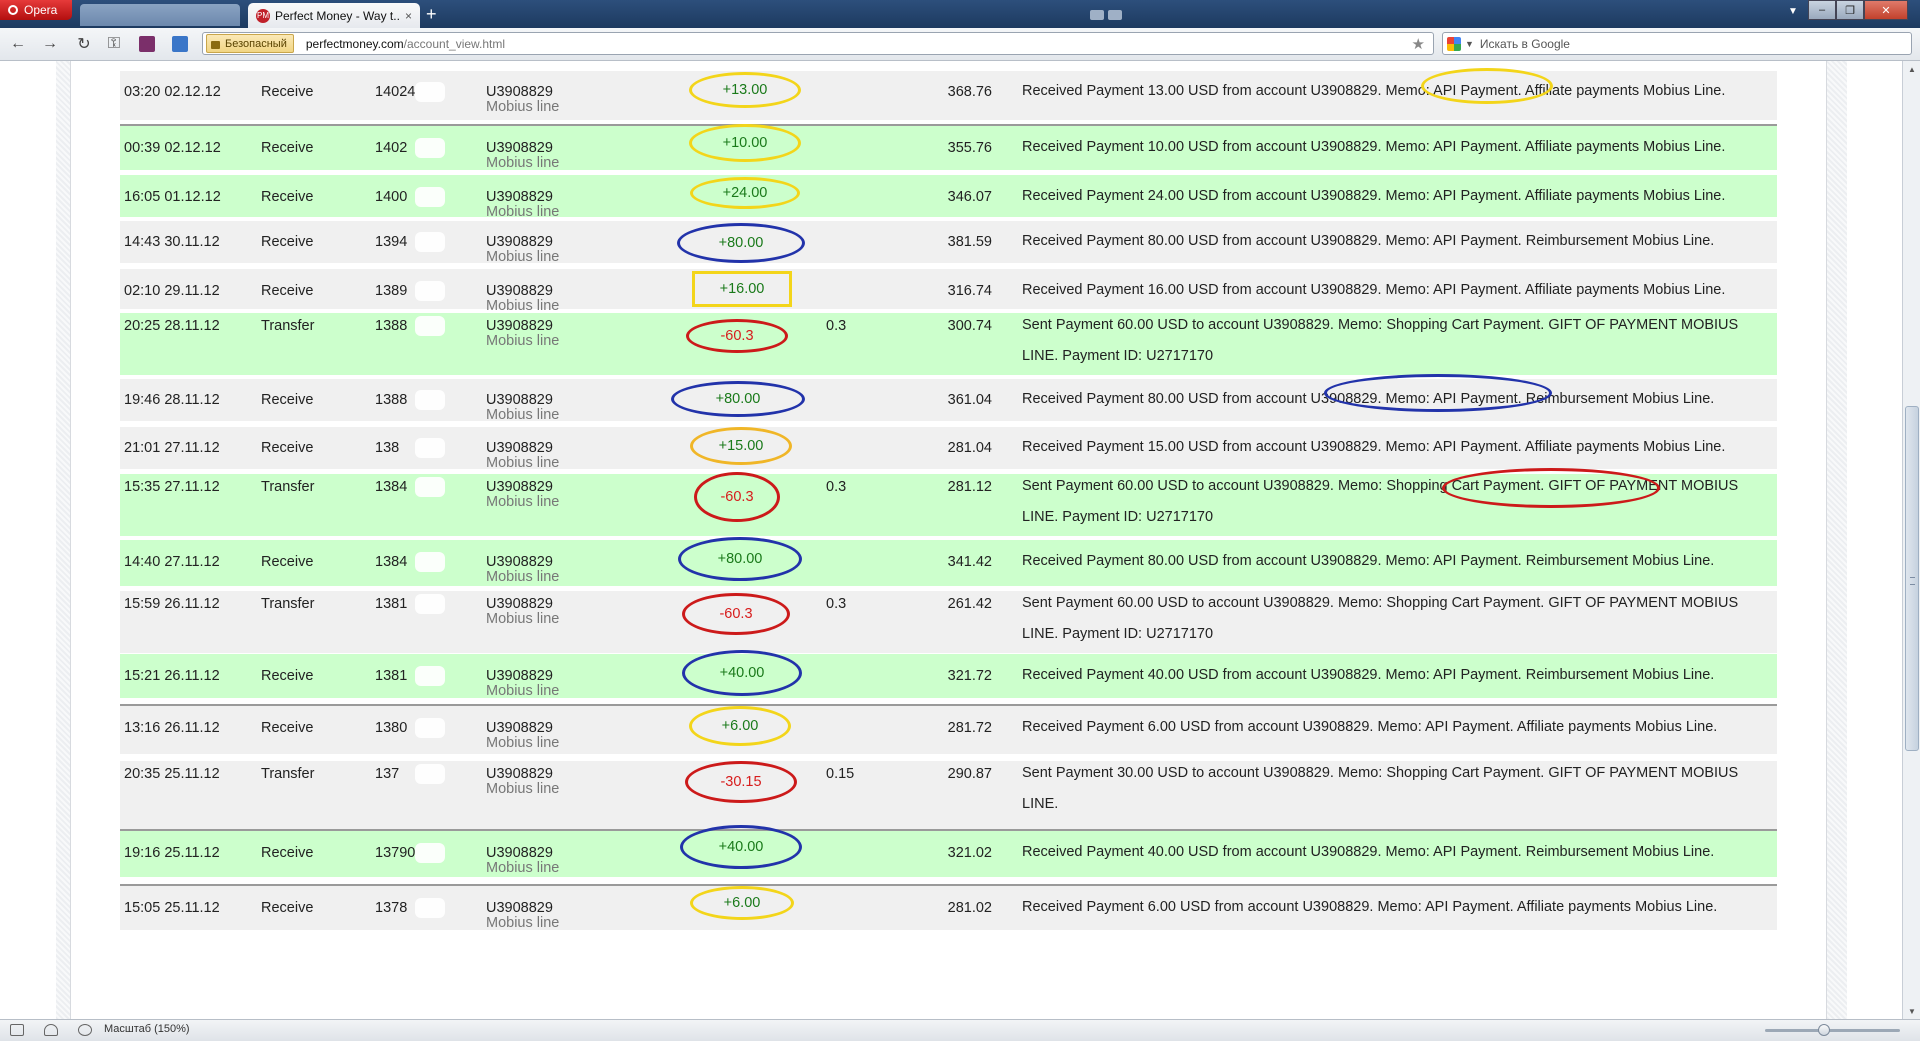  I want to click on scroll-down-icon: ▼, so click(1911, 1011).